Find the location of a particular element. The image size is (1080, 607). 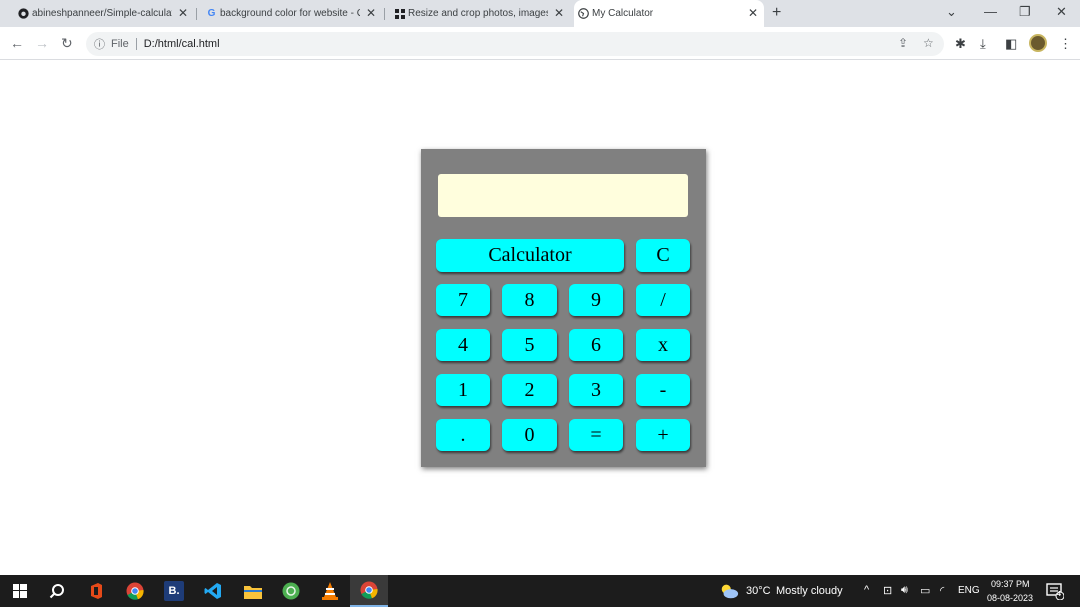

decimal-point-button: . is located at coordinates (463, 435).